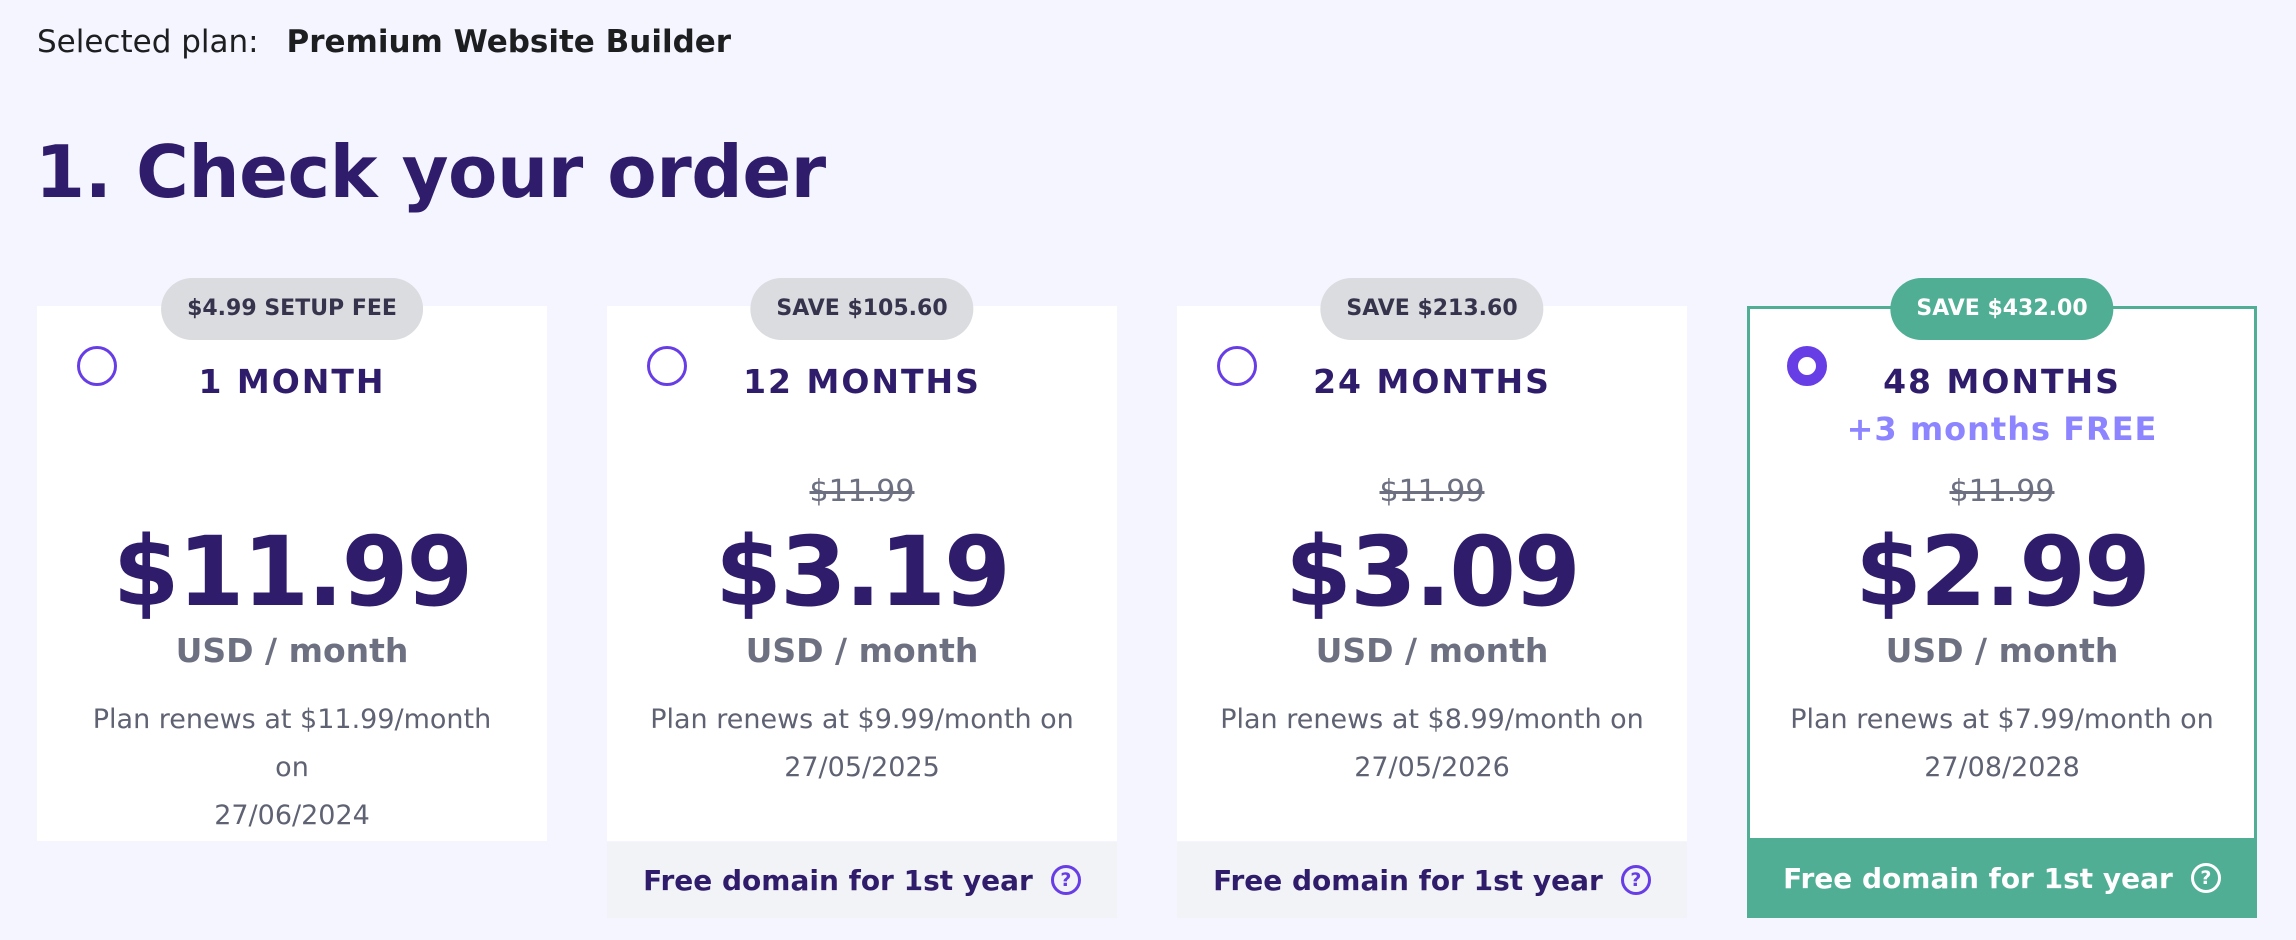 The width and height of the screenshot is (2296, 940). What do you see at coordinates (1432, 767) in the screenshot?
I see `renewal-date: 27/05/2026` at bounding box center [1432, 767].